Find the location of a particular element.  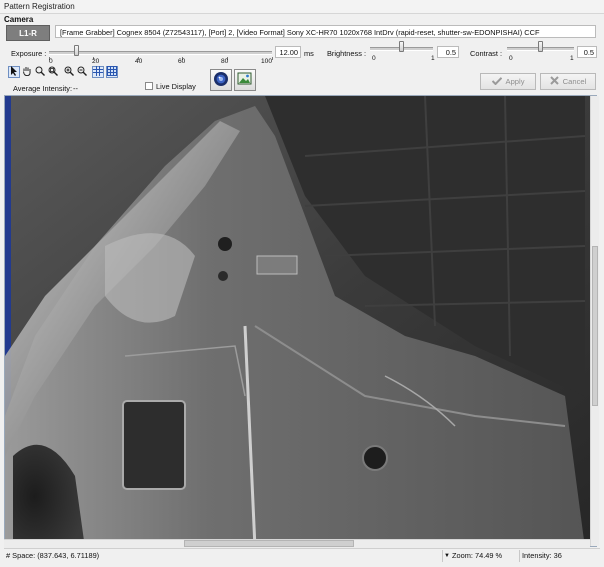

grid-icon is located at coordinates (112, 72).